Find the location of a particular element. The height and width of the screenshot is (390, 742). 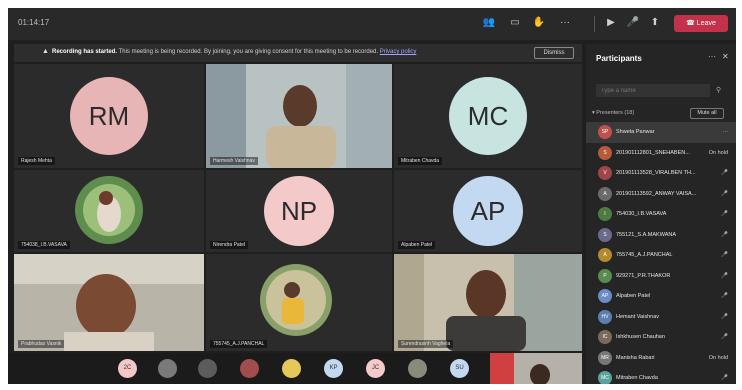

participant-avatar: P is located at coordinates (605, 275).